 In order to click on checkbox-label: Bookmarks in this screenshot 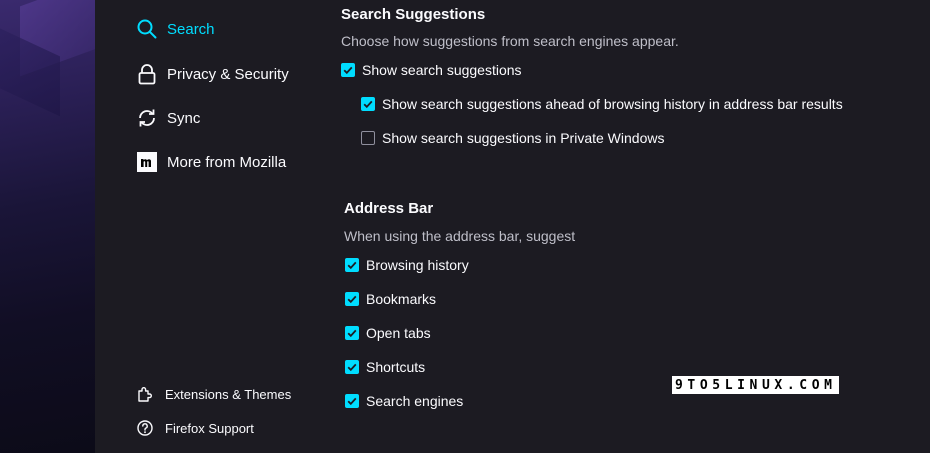, I will do `click(401, 299)`.